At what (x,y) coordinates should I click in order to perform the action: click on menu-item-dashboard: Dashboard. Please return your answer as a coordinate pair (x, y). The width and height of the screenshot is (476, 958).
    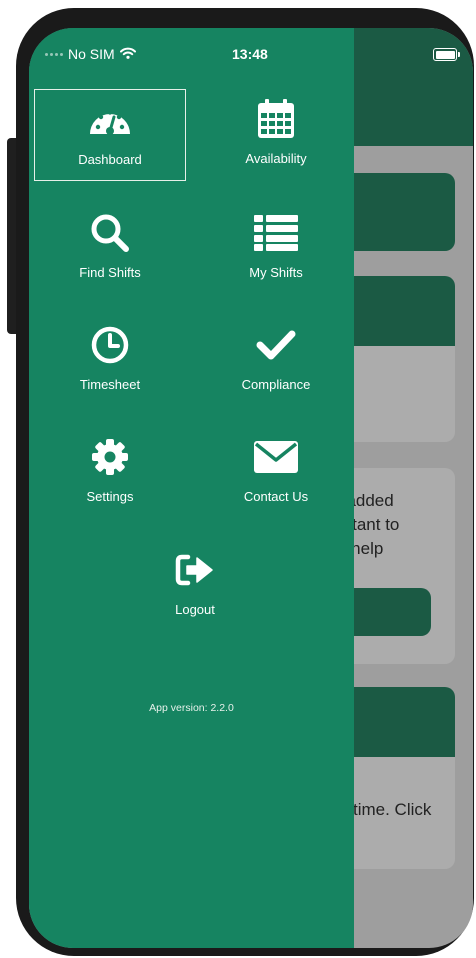
    Looking at the image, I should click on (110, 135).